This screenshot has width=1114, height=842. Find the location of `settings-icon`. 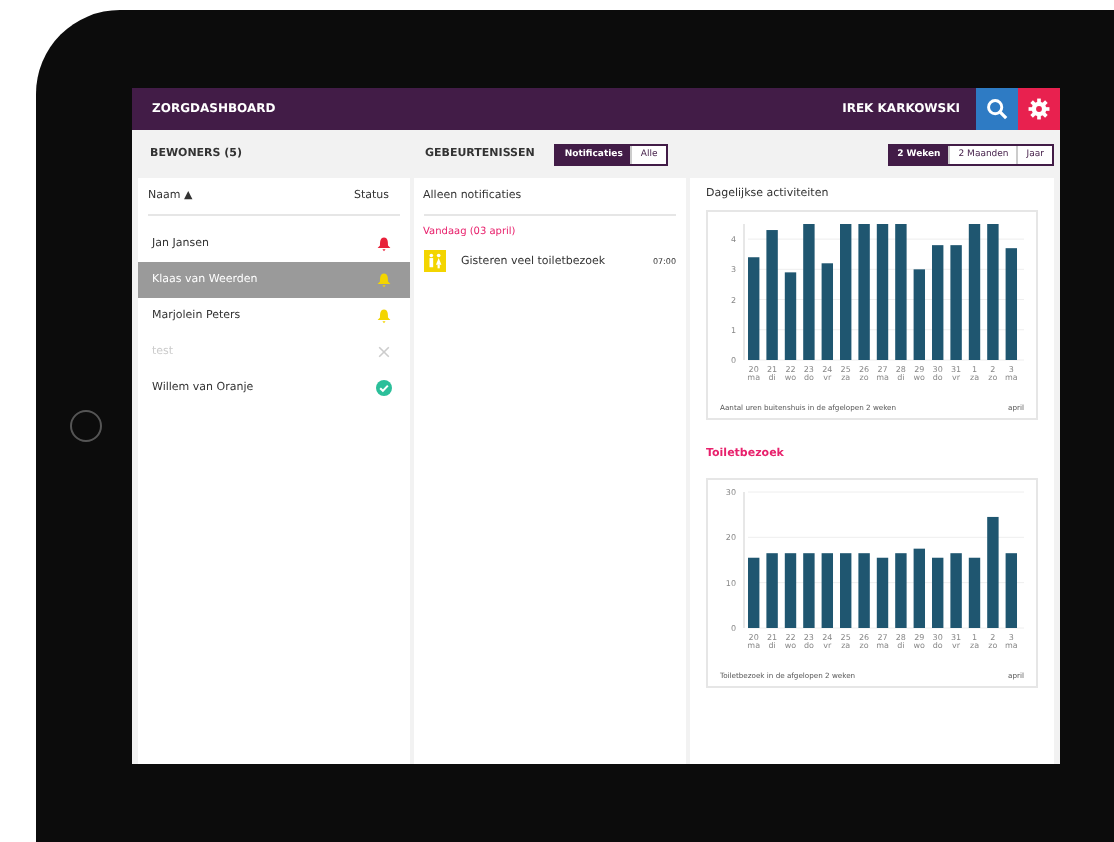

settings-icon is located at coordinates (1039, 109).